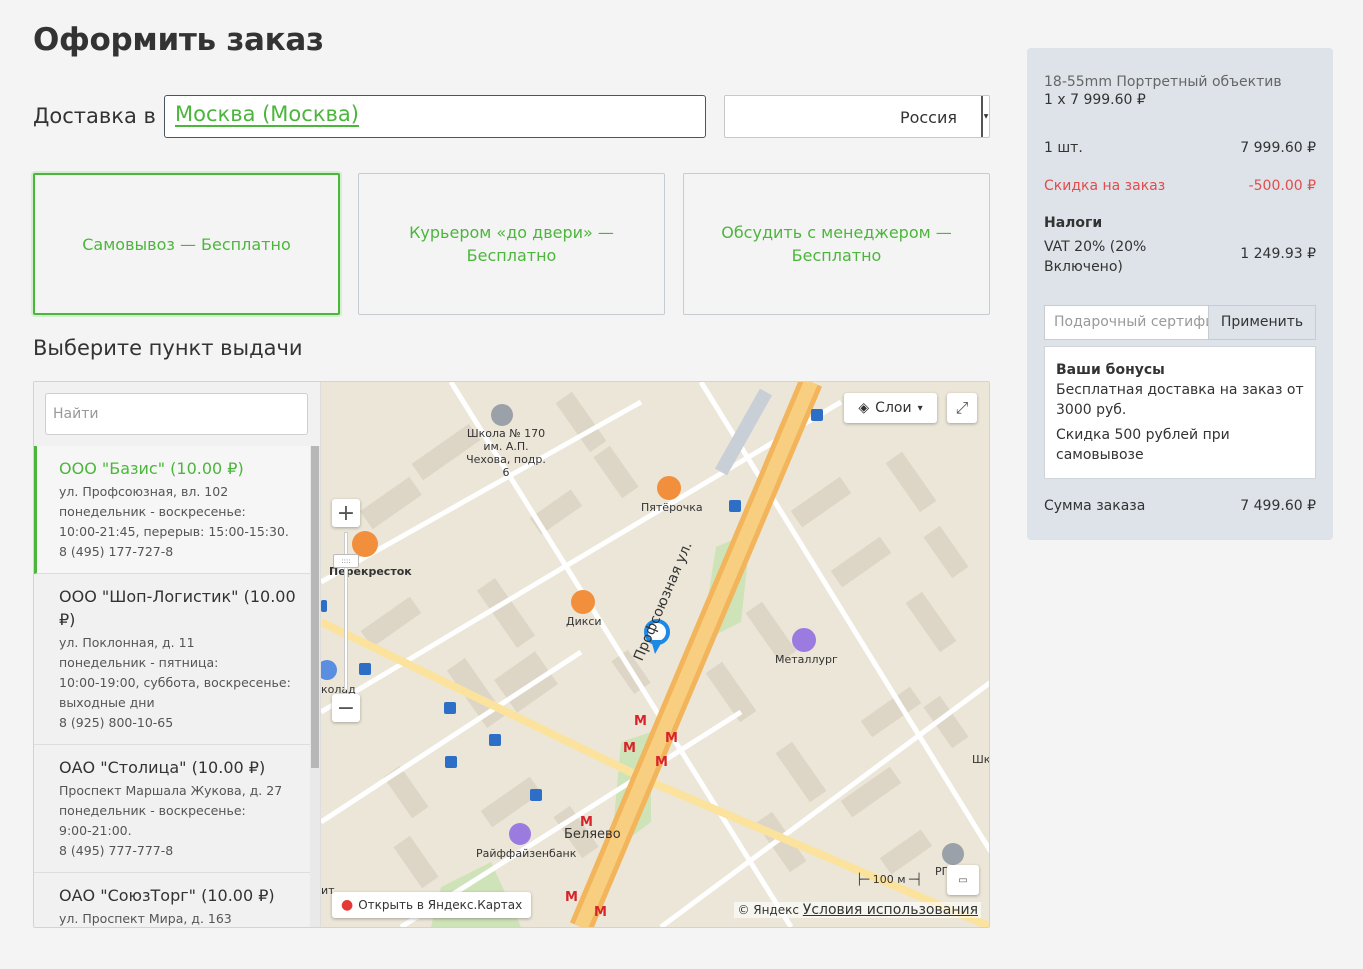 Image resolution: width=1363 pixels, height=969 pixels. What do you see at coordinates (347, 905) in the screenshot?
I see `map-pin-icon: ●` at bounding box center [347, 905].